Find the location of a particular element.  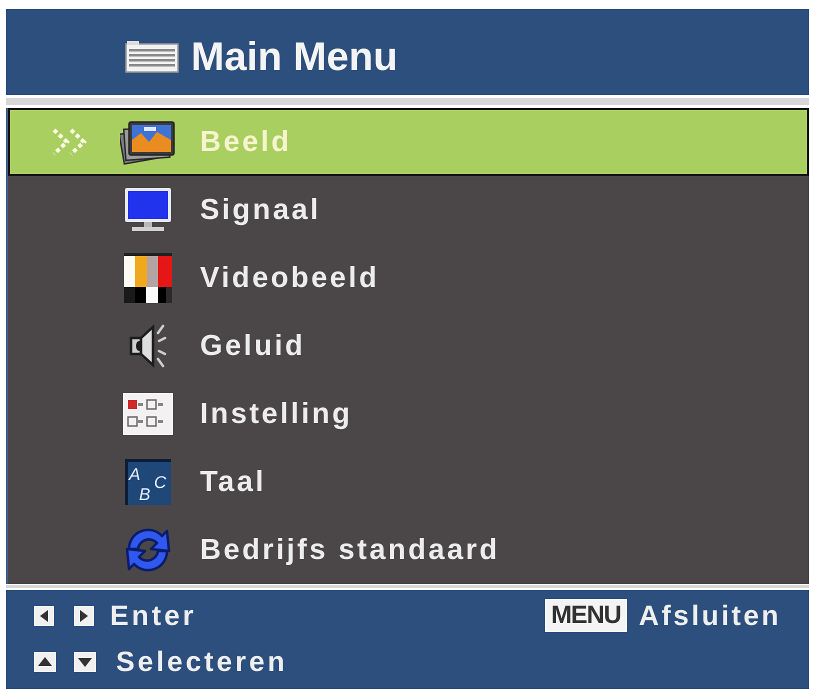

menu-item: A B C Taal is located at coordinates (408, 482).